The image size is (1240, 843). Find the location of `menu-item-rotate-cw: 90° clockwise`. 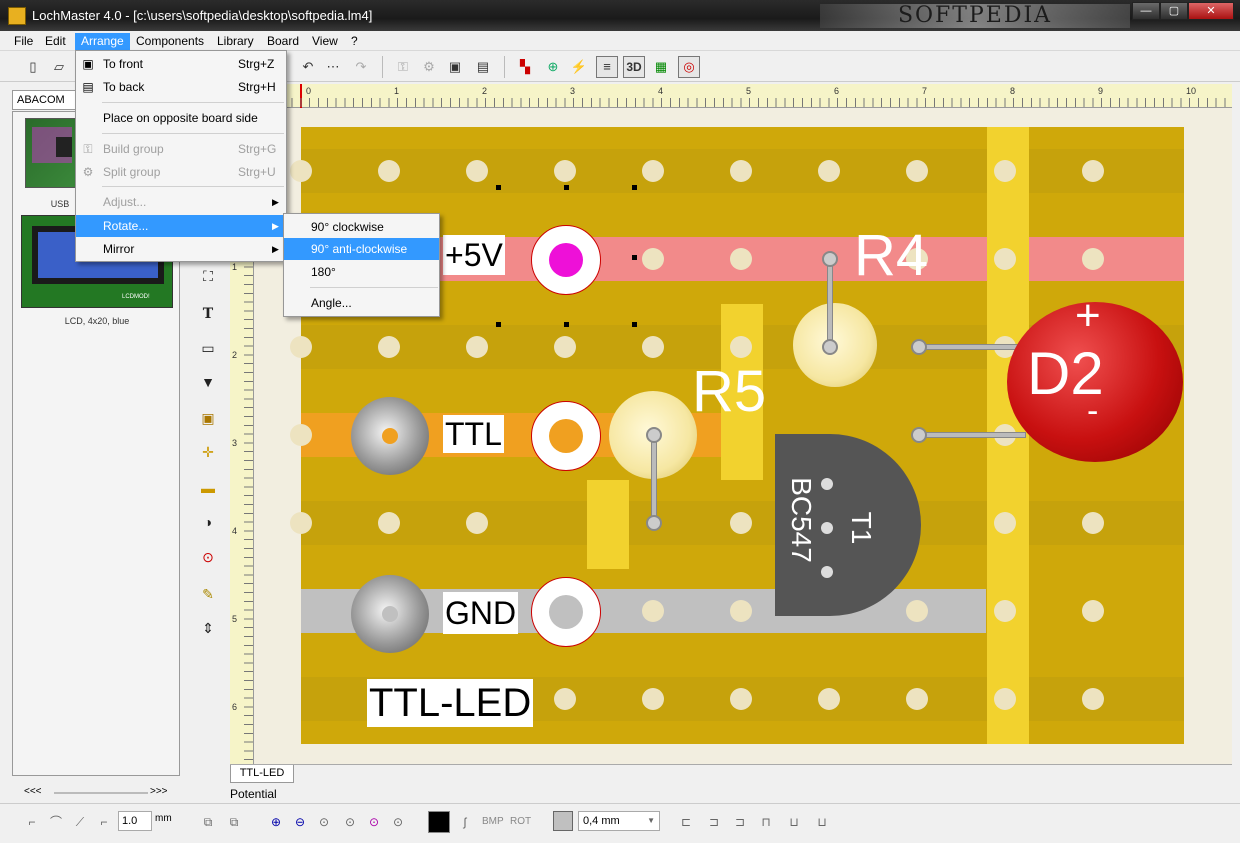

menu-item-rotate-cw: 90° clockwise is located at coordinates (361, 227).